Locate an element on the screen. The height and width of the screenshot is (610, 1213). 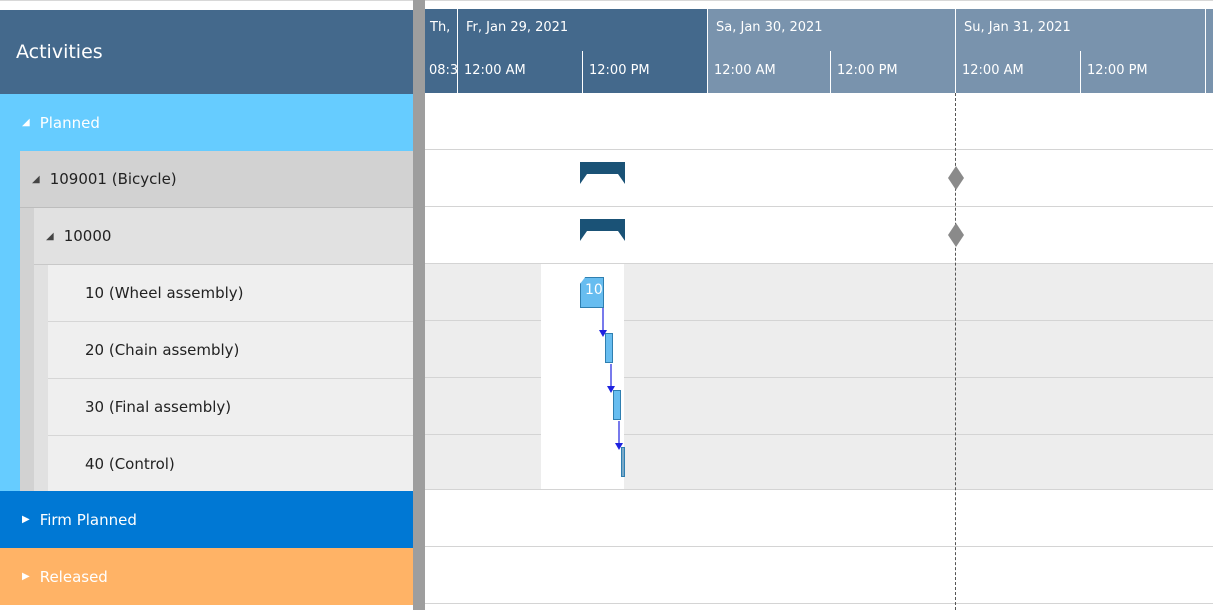
suborder-indent-strip is located at coordinates (41, 378).